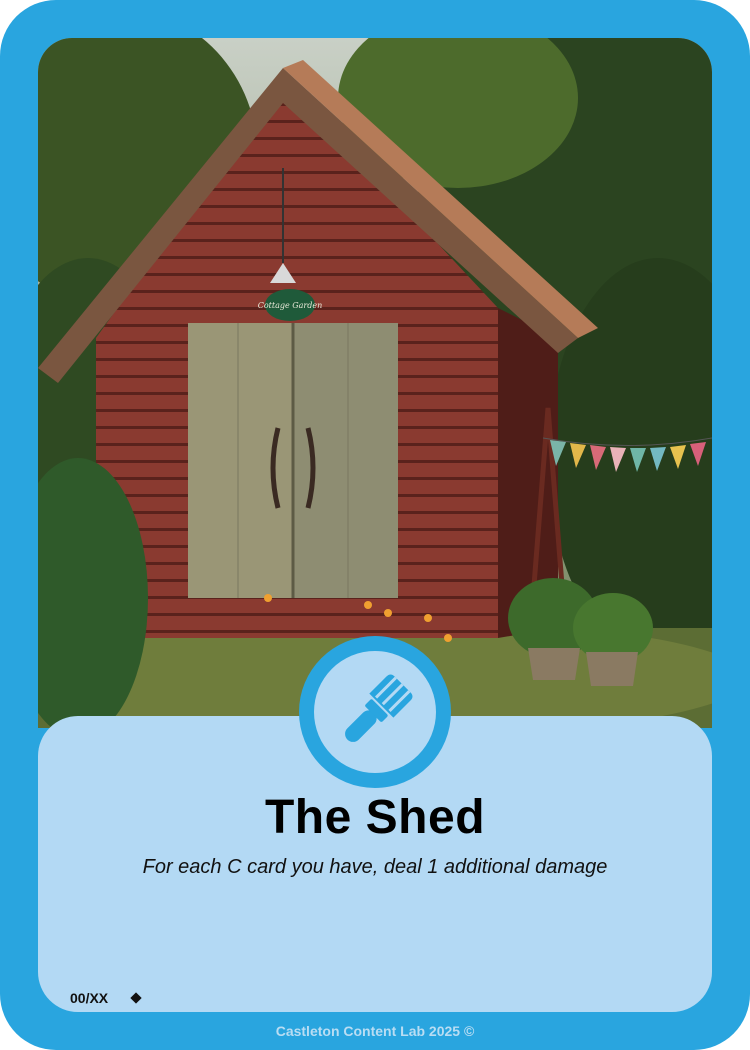 The width and height of the screenshot is (750, 1050). I want to click on shed-sign-text: Cottage Garden, so click(290, 305).